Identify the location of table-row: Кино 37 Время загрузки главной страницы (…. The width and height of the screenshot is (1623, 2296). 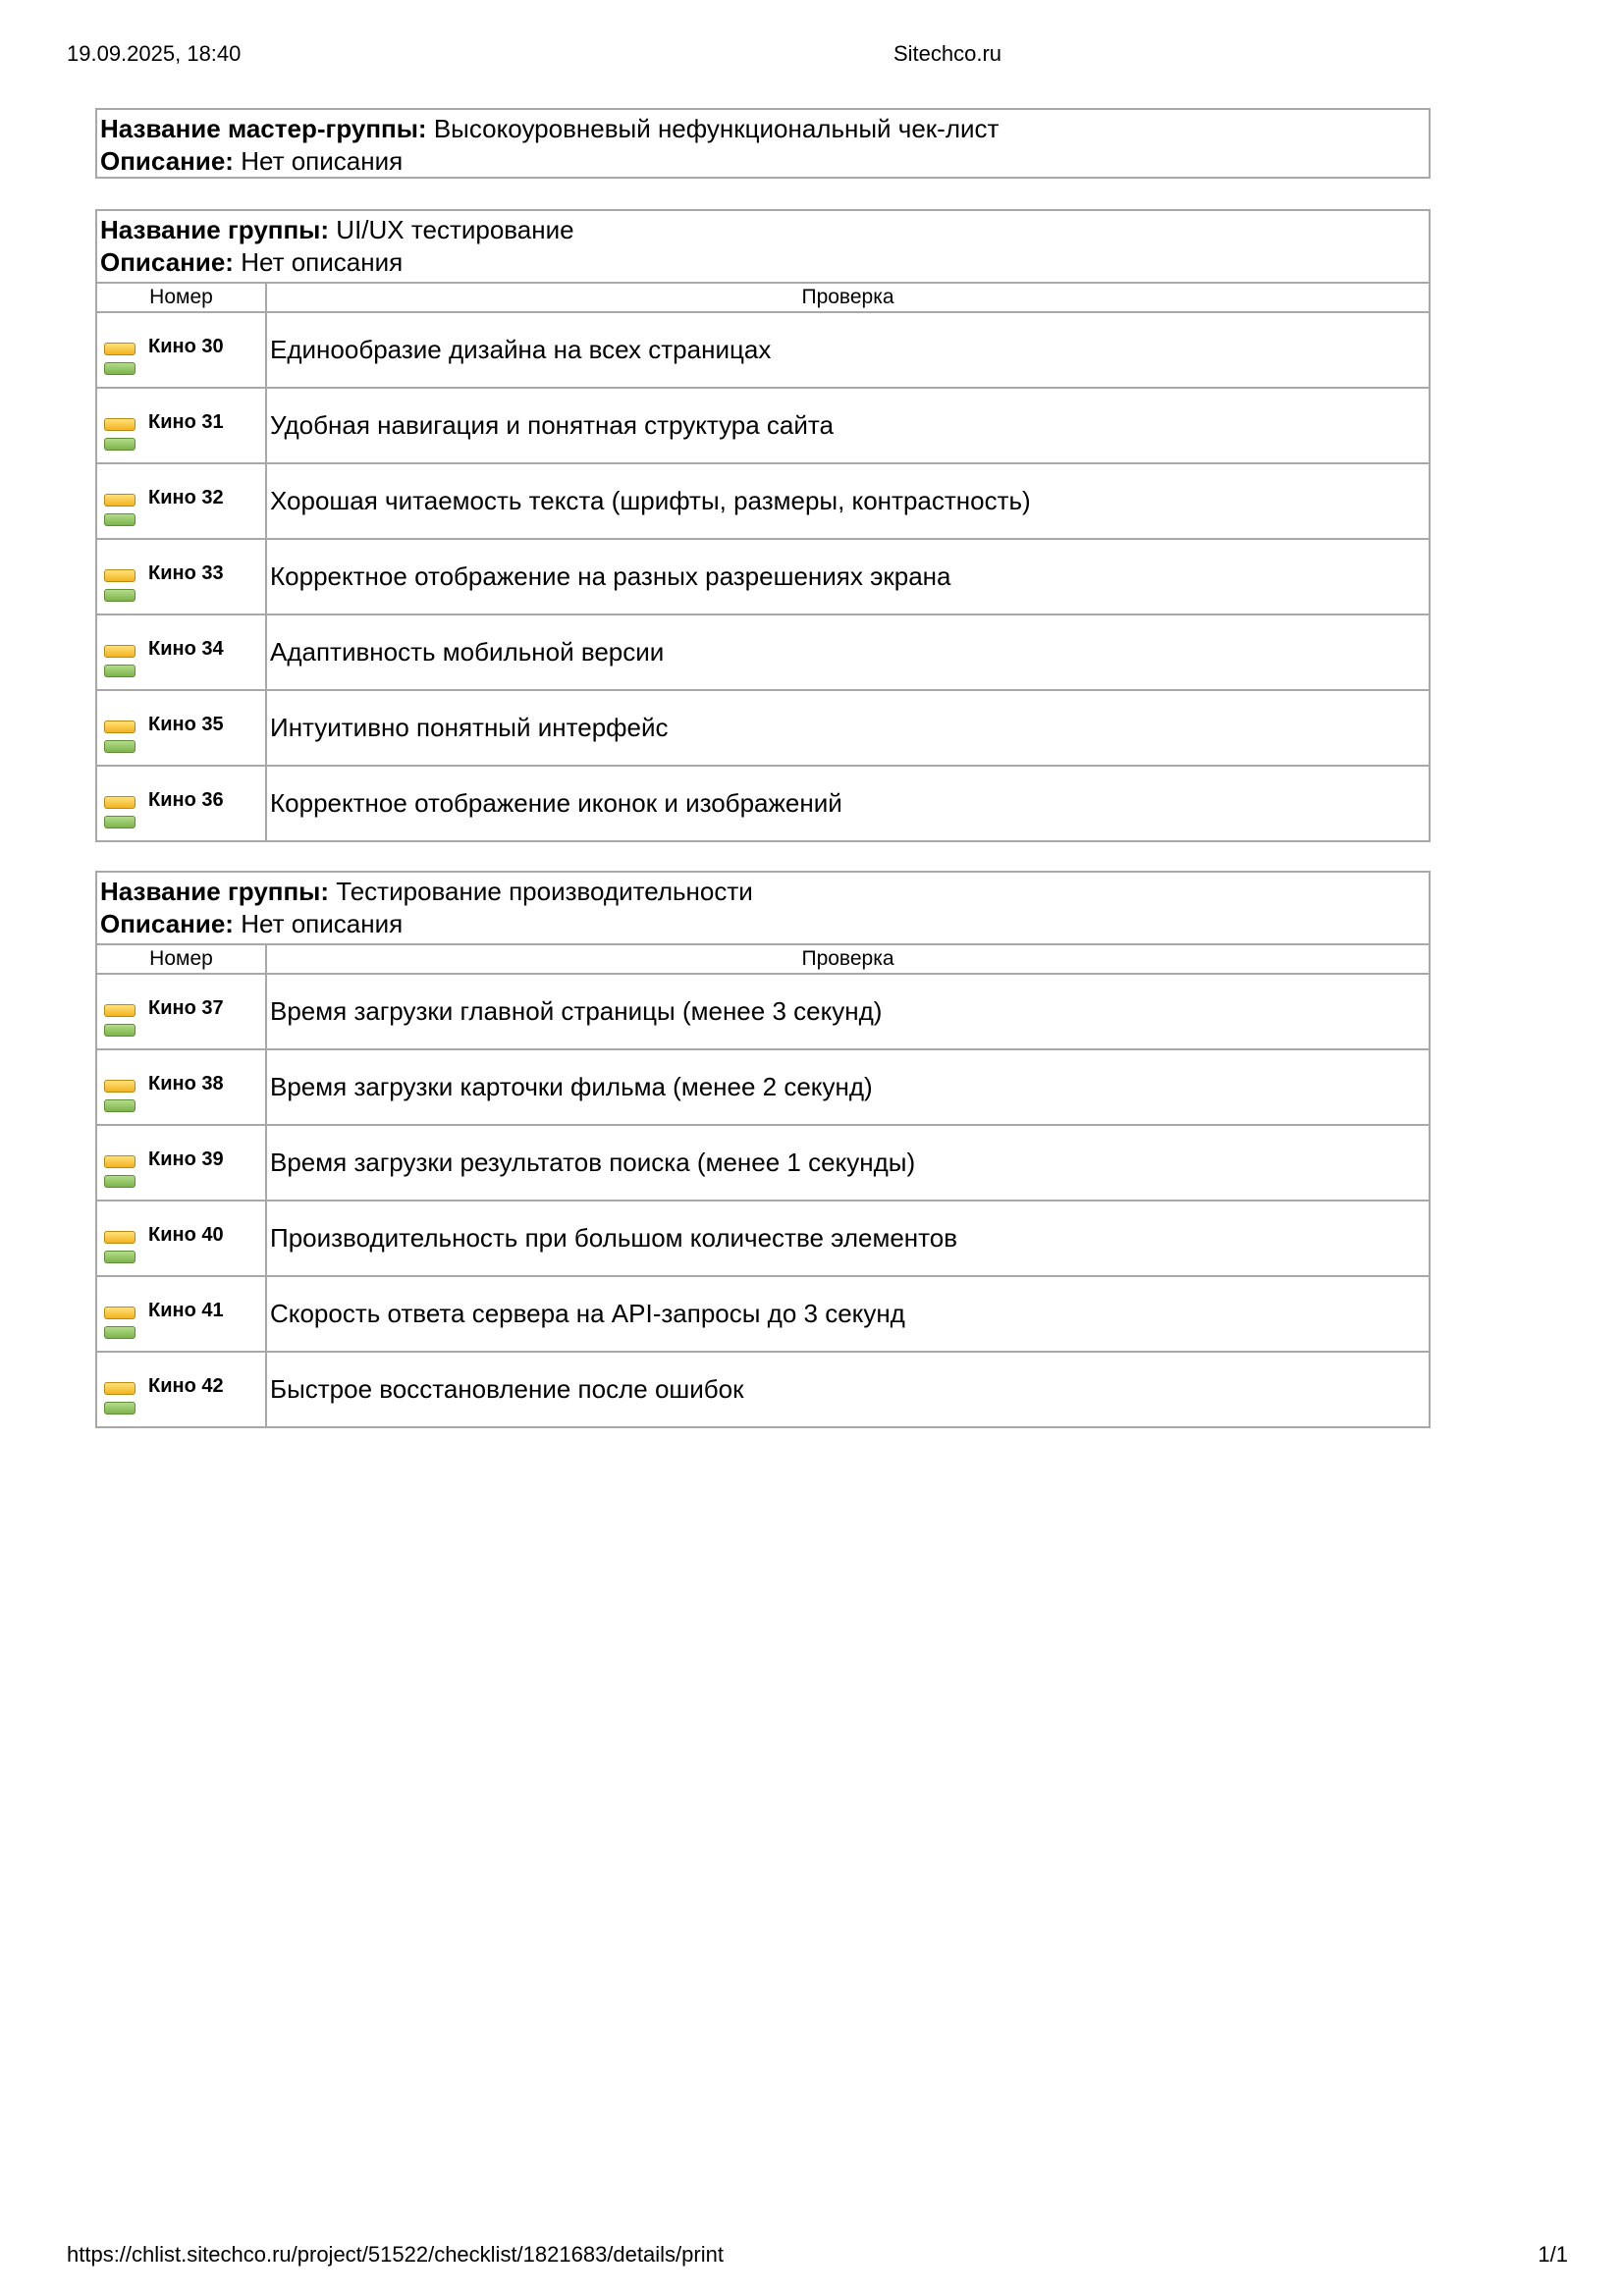
(763, 1011).